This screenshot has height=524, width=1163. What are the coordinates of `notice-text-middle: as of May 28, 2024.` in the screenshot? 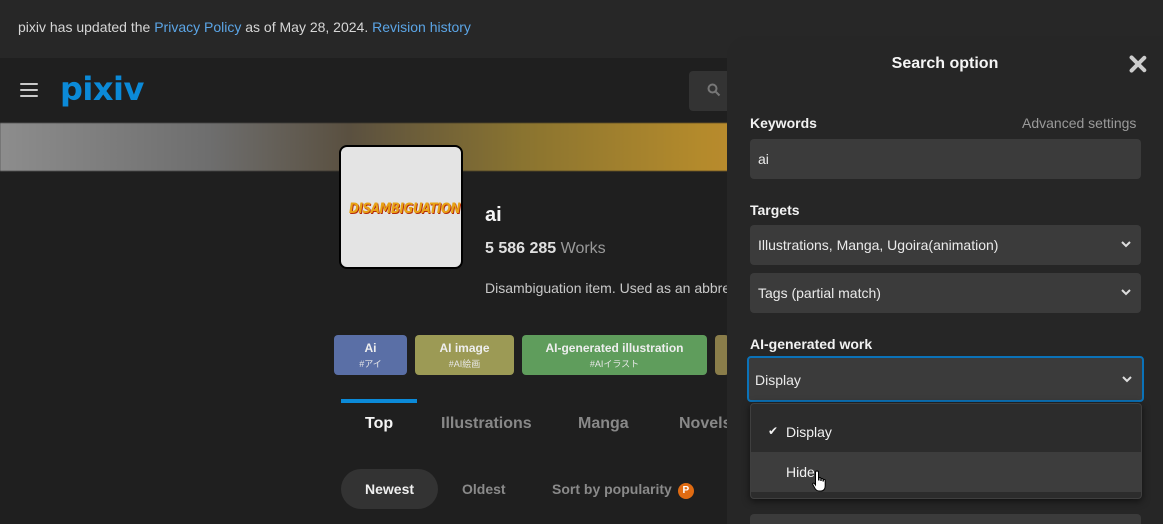 It's located at (307, 27).